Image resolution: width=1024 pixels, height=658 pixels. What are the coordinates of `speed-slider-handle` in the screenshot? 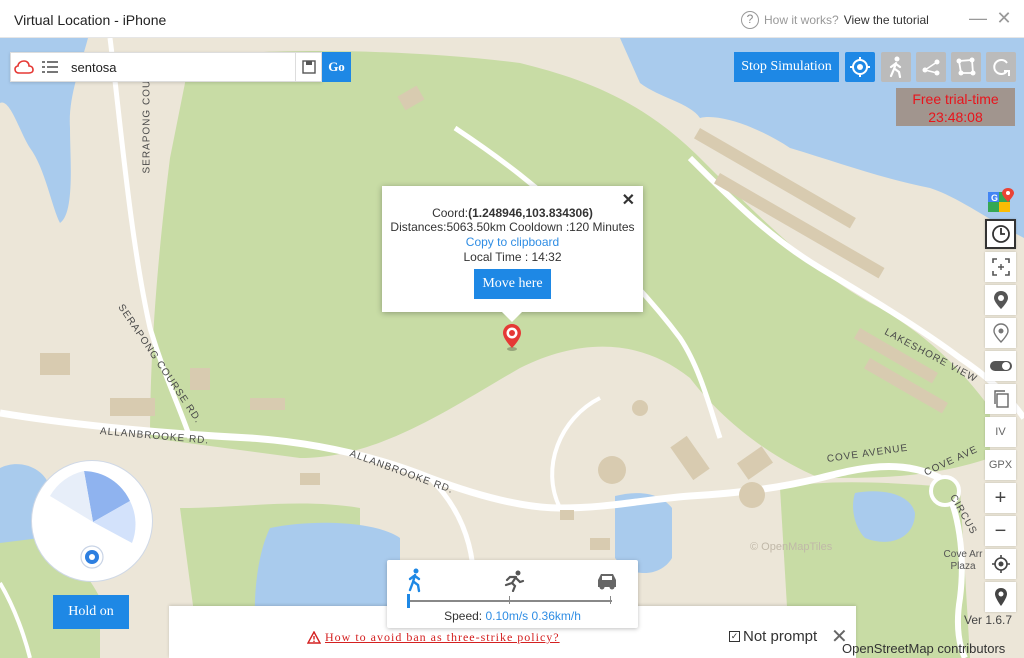 It's located at (408, 601).